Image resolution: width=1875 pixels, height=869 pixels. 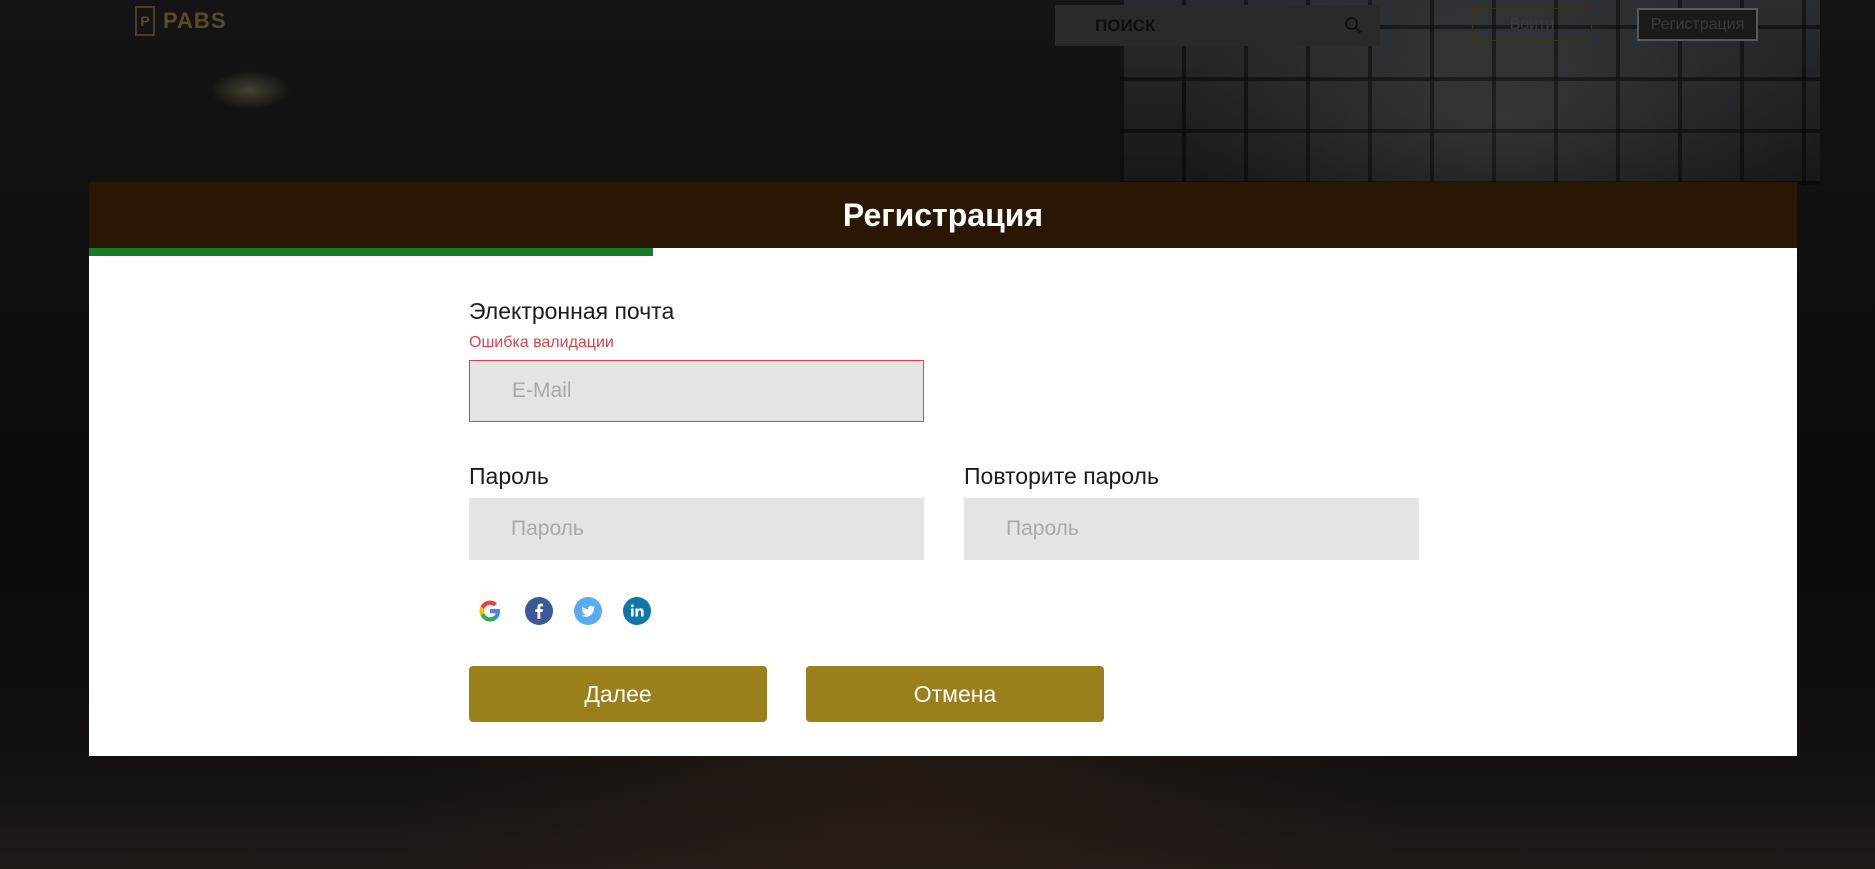 I want to click on password-field, so click(x=696, y=529).